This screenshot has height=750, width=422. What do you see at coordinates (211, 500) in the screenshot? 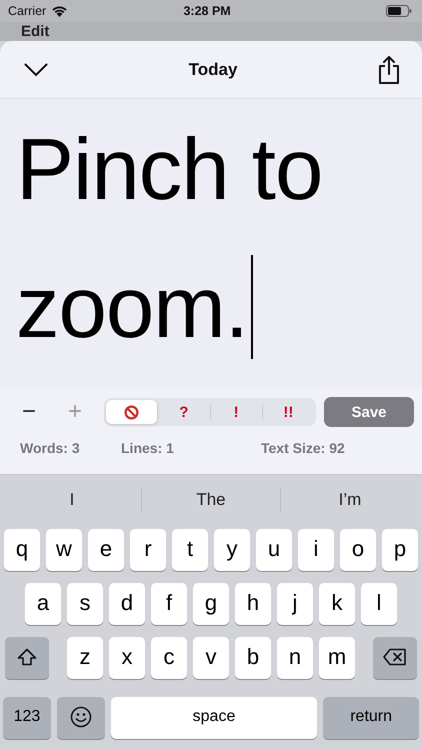
I see `suggestion-item: The` at bounding box center [211, 500].